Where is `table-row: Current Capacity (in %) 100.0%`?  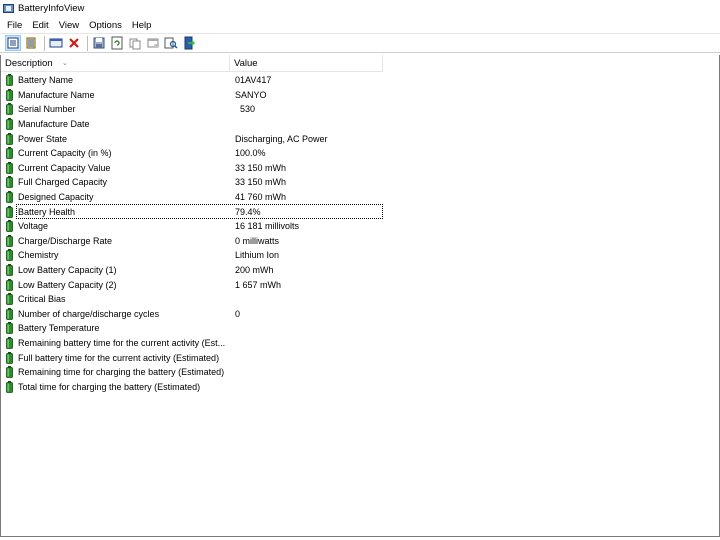
table-row: Current Capacity (in %) 100.0% is located at coordinates (192, 153).